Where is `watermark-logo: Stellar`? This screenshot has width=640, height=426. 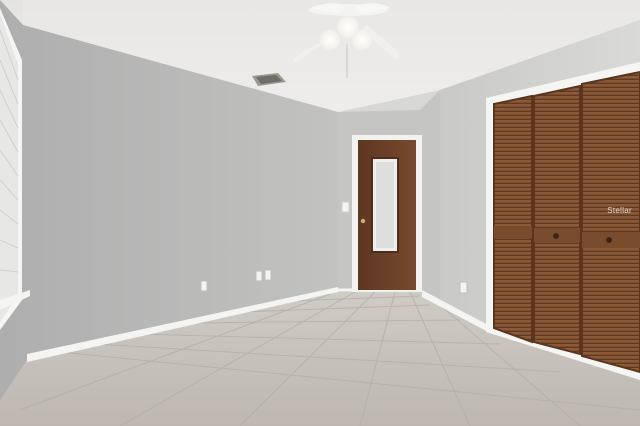
watermark-logo: Stellar is located at coordinates (619, 210).